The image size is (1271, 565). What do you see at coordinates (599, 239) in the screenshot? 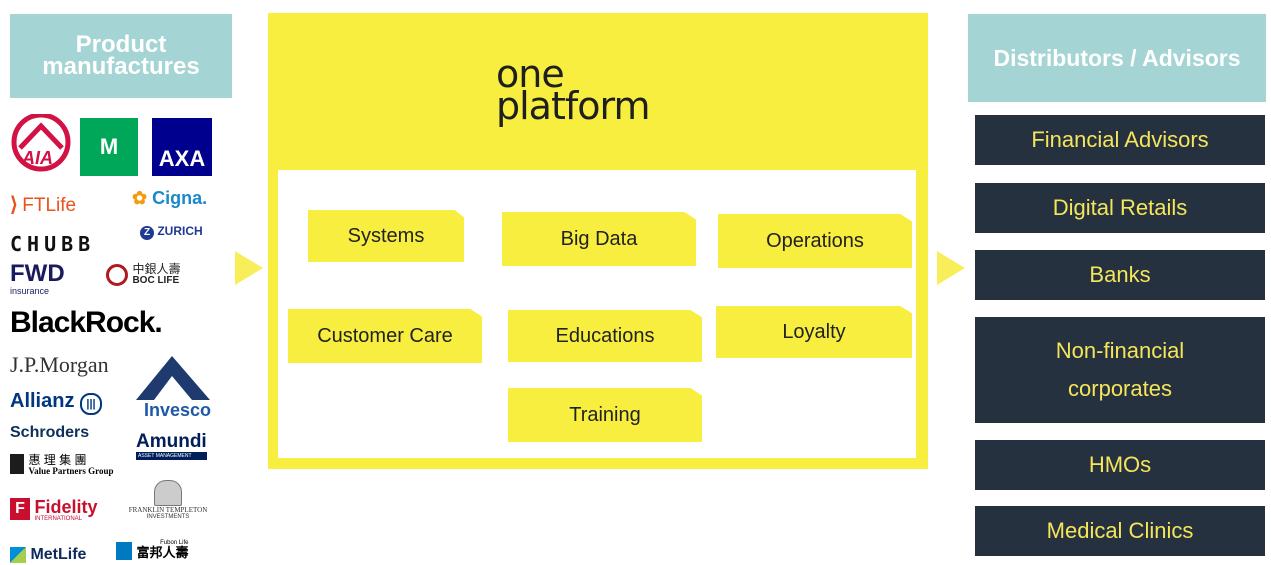
I see `module-big-data: Big Data` at bounding box center [599, 239].